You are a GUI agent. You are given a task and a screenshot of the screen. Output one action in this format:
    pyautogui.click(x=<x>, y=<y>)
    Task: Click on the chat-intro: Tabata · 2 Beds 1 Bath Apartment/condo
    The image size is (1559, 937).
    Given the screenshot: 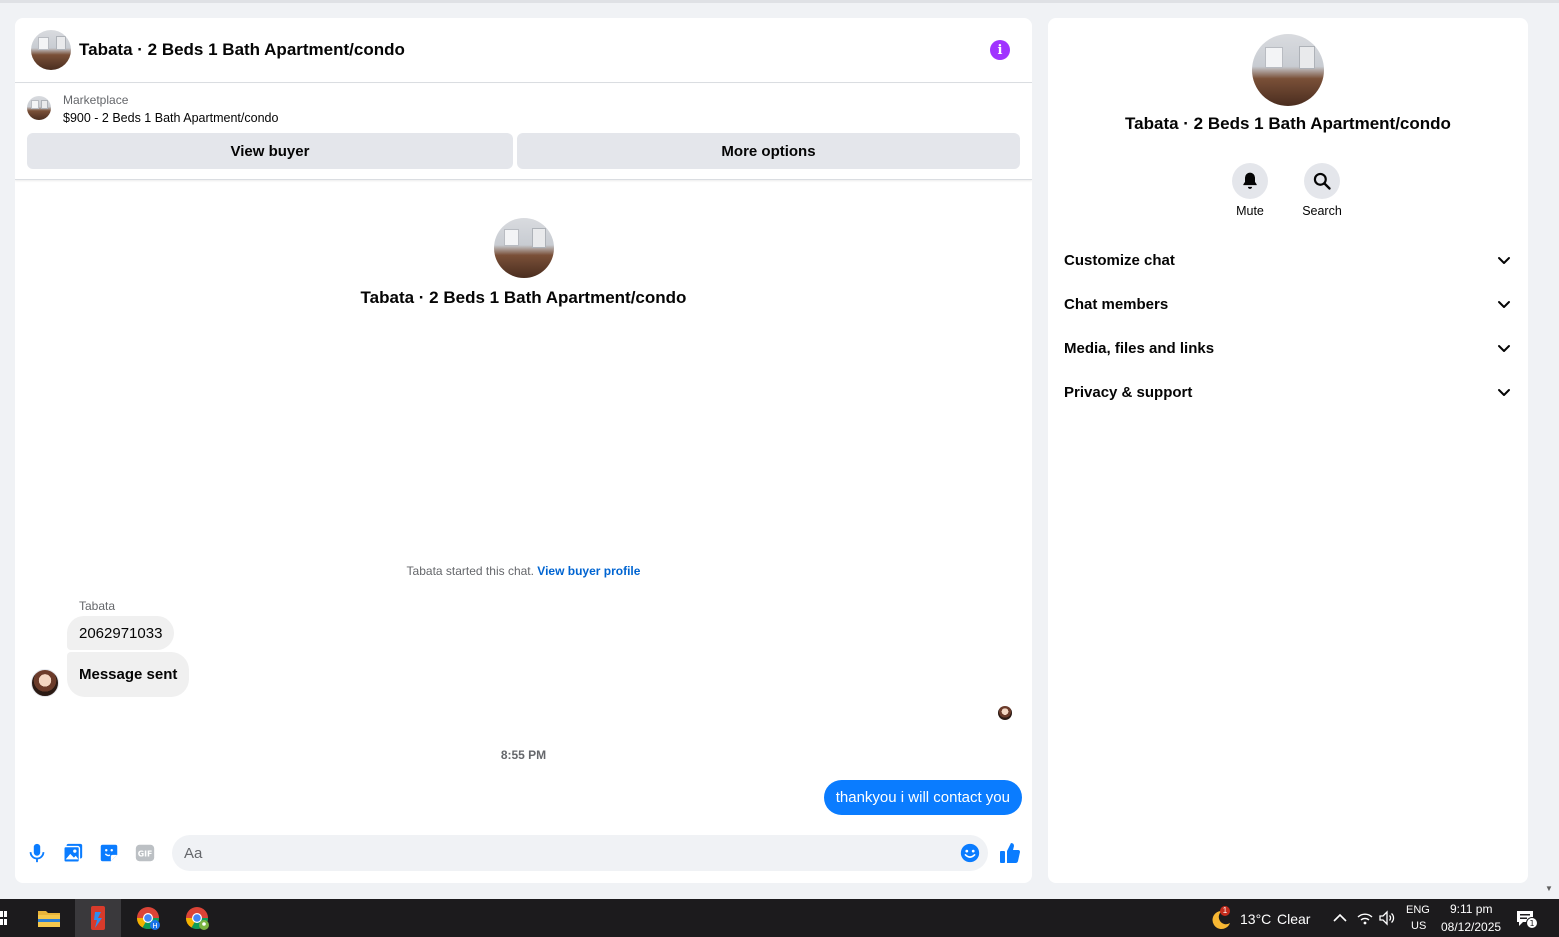 What is the action you would take?
    pyautogui.click(x=523, y=263)
    